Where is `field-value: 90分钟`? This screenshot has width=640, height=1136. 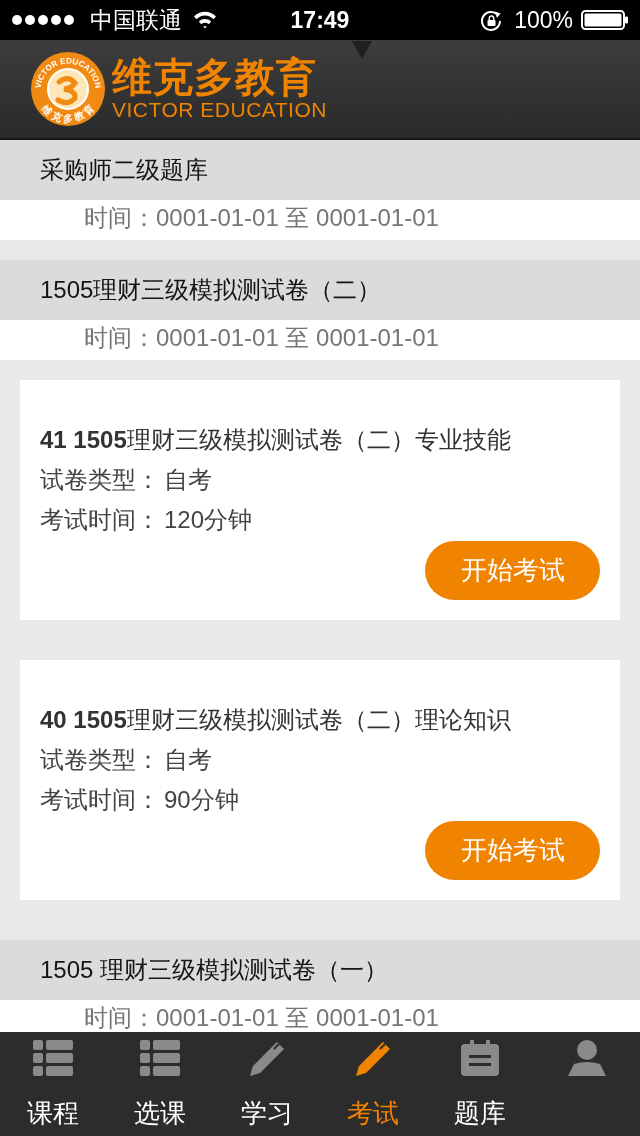
field-value: 90分钟 is located at coordinates (201, 800).